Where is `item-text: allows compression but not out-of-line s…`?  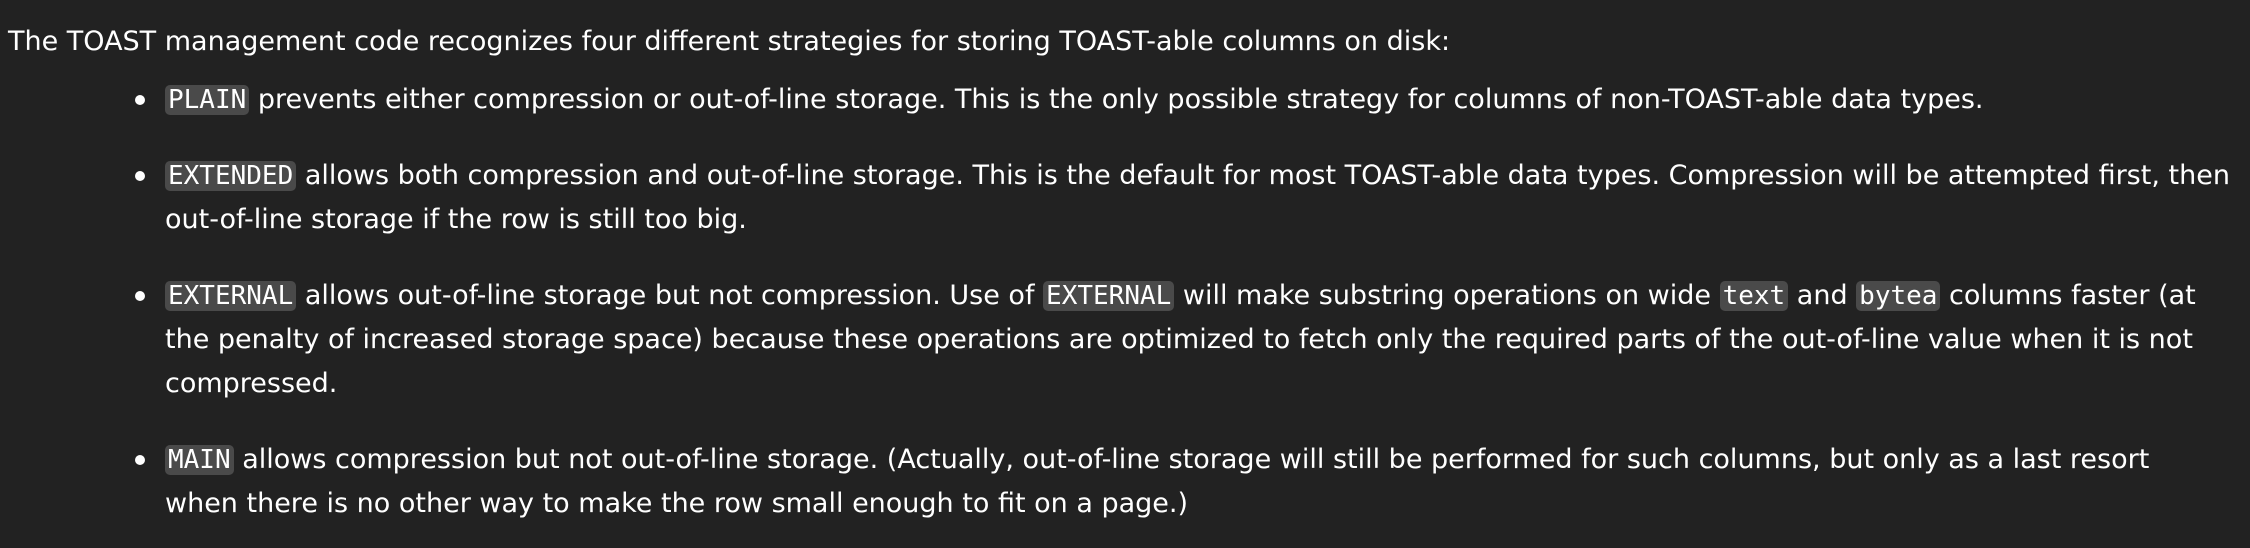
item-text: allows compression but not out-of-line s… is located at coordinates (1157, 481).